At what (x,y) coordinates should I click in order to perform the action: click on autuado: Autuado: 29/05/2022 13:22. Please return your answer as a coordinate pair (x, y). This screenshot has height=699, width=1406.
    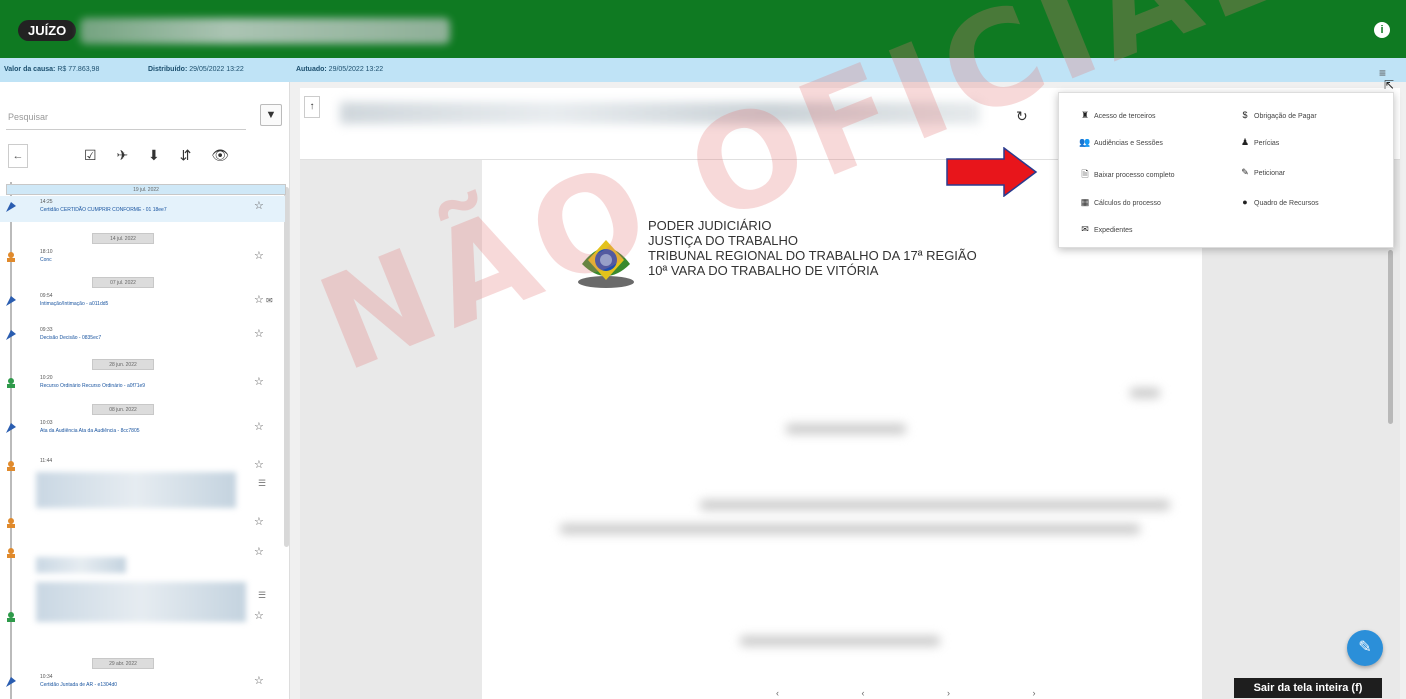
    Looking at the image, I should click on (340, 69).